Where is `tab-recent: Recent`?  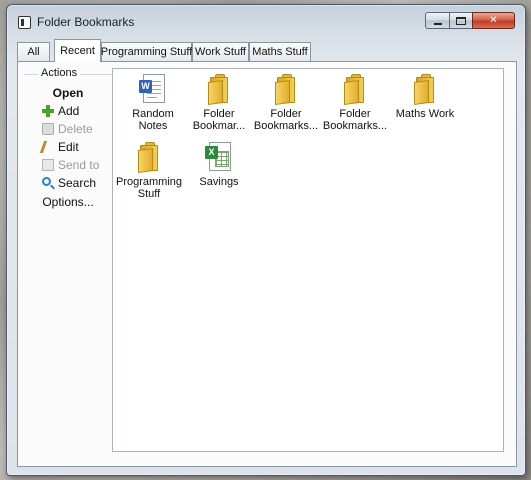 tab-recent: Recent is located at coordinates (77, 50).